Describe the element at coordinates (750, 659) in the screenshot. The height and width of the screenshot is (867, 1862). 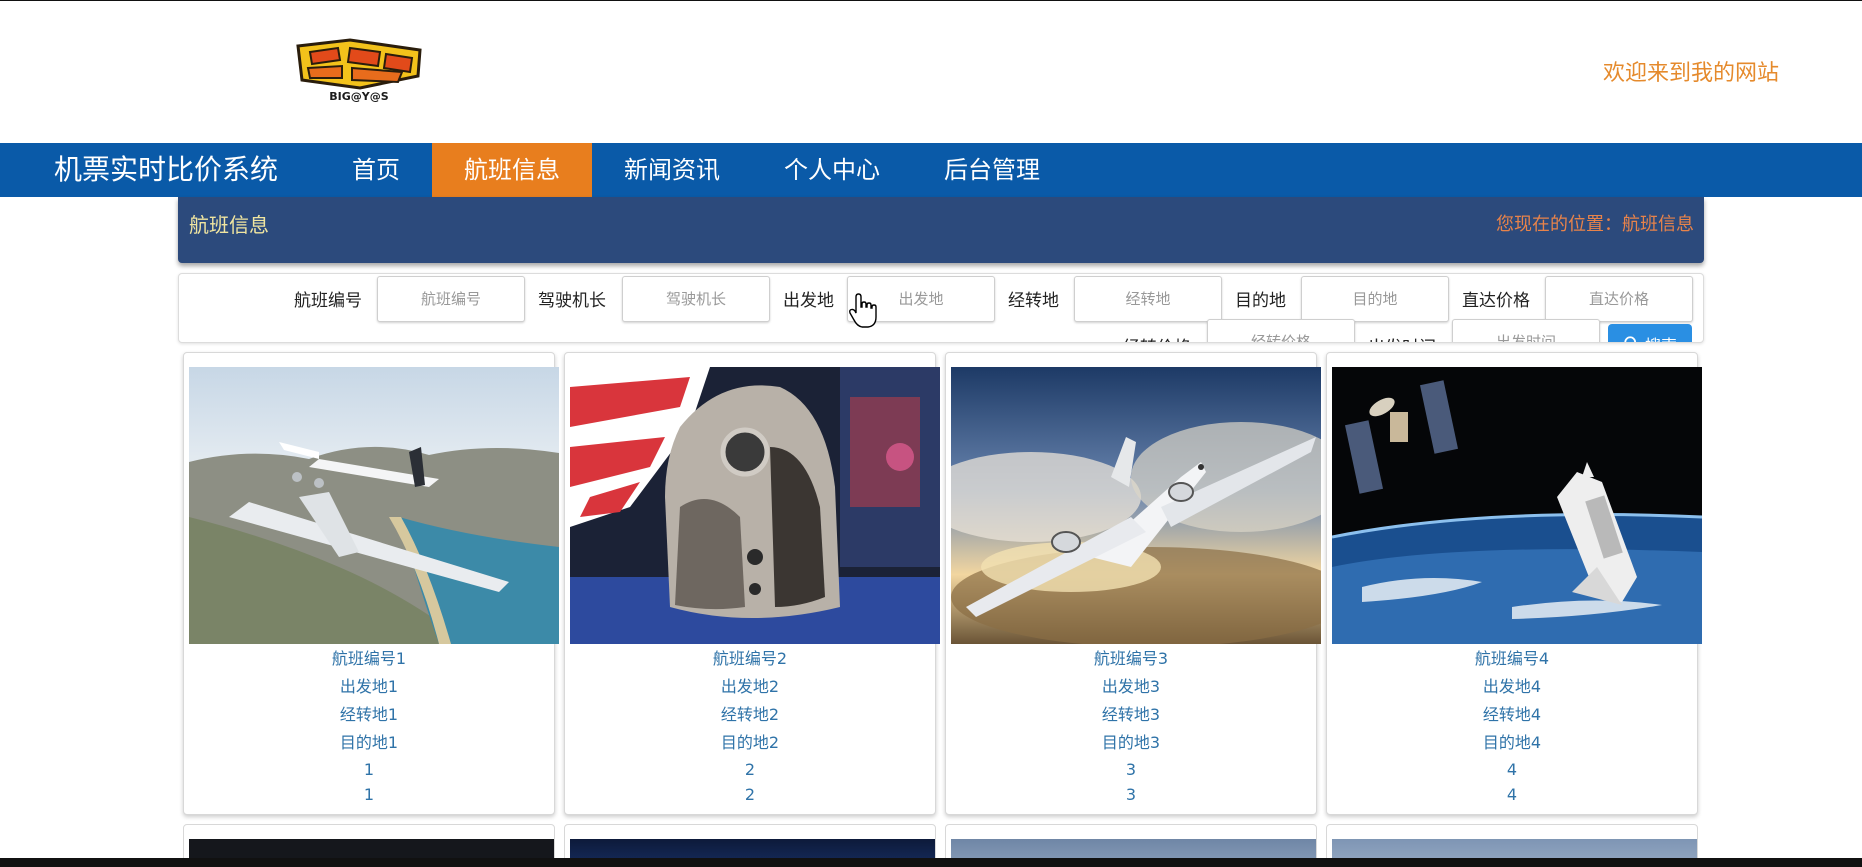
I see `flight-no: 航班编号2` at that location.